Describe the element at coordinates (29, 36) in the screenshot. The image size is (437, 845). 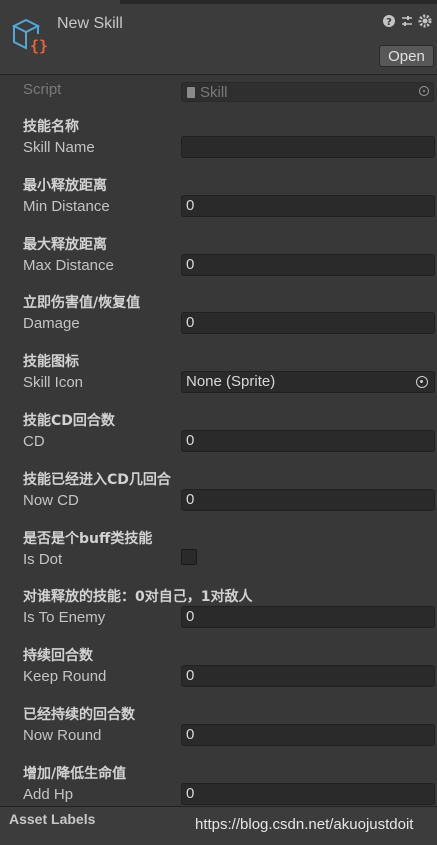
I see `scriptable-object-icon: {}` at that location.